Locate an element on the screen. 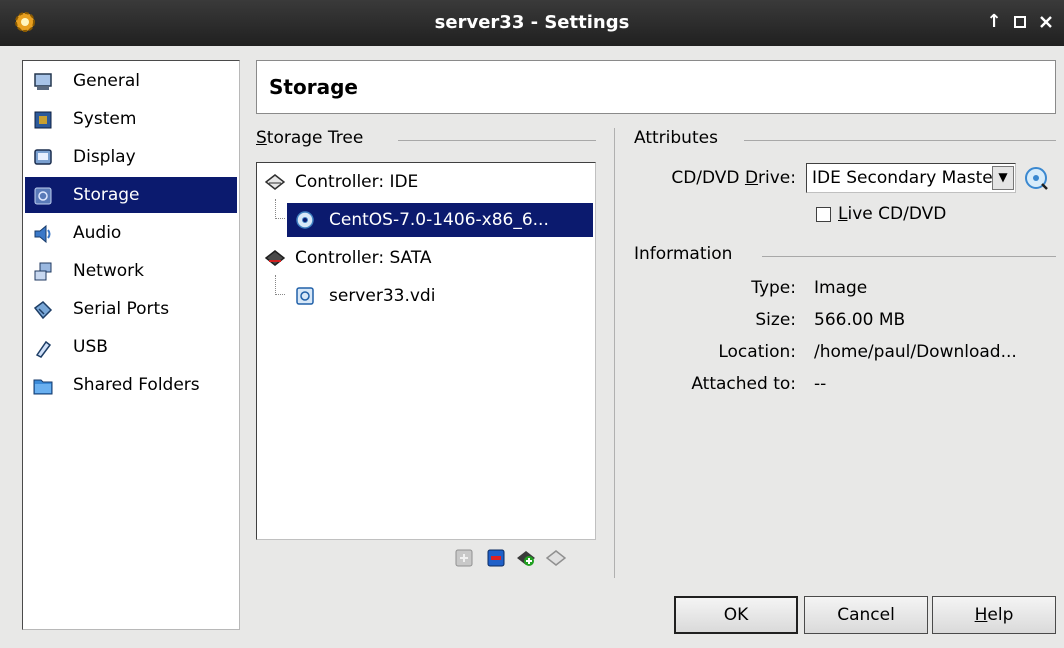 This screenshot has height=648, width=1064. sidebar-item-label: System is located at coordinates (105, 119).